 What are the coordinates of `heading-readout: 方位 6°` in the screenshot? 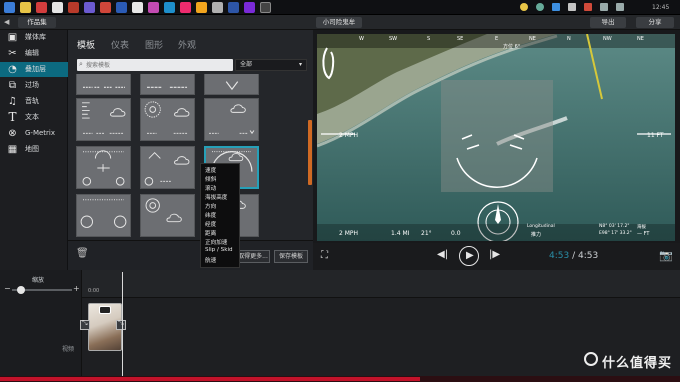 It's located at (512, 47).